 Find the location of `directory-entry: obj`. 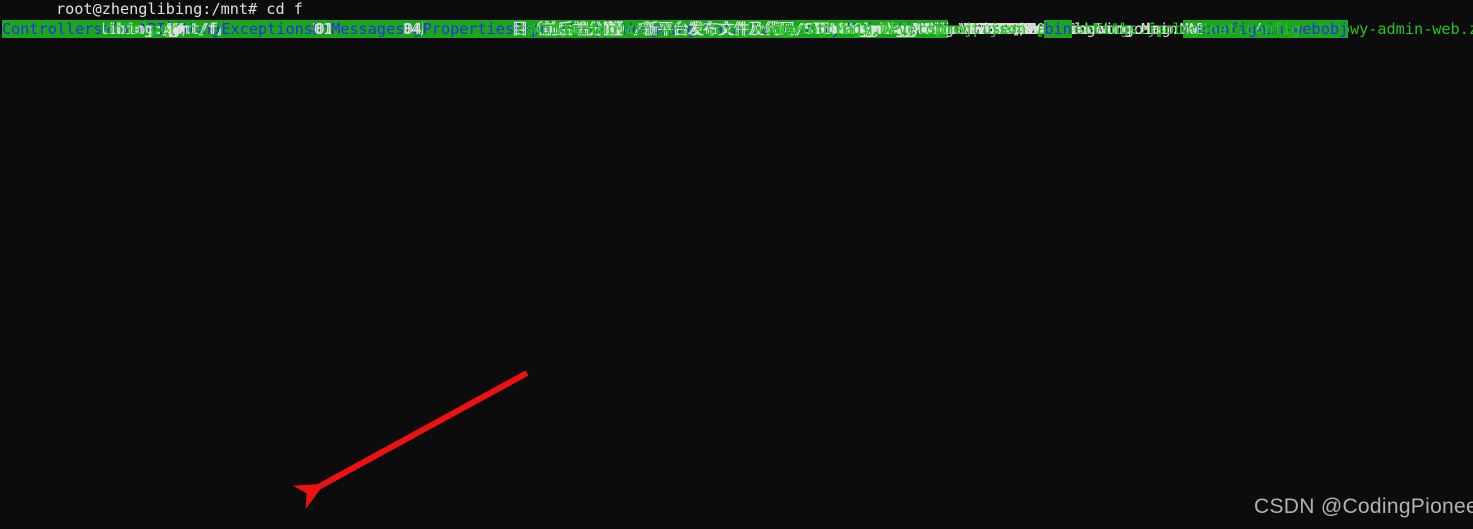

directory-entry: obj is located at coordinates (1334, 28).